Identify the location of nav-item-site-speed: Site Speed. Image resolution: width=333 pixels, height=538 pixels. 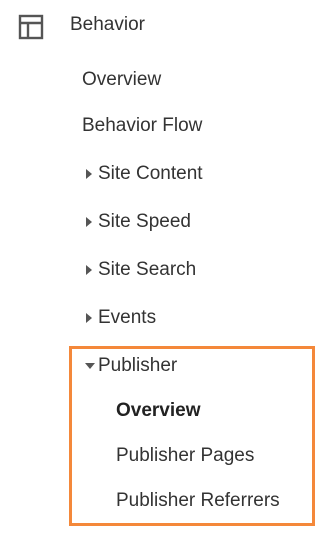
(144, 222).